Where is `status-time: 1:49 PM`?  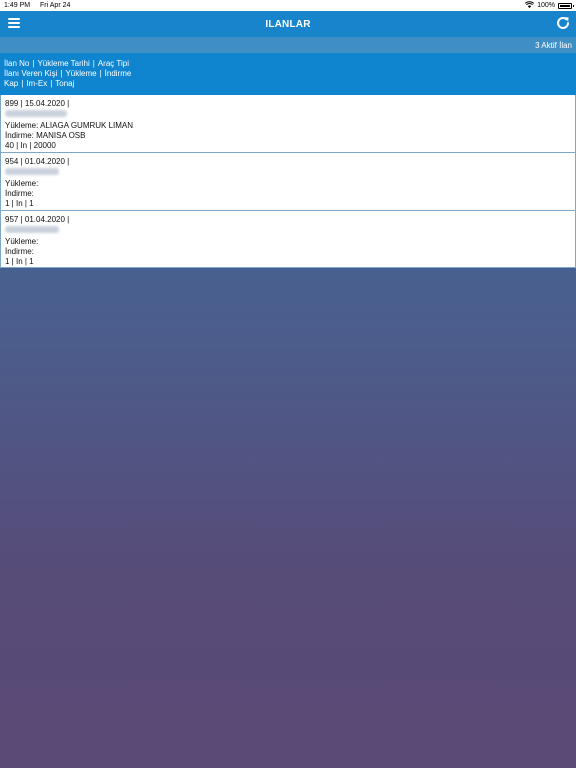 status-time: 1:49 PM is located at coordinates (17, 5).